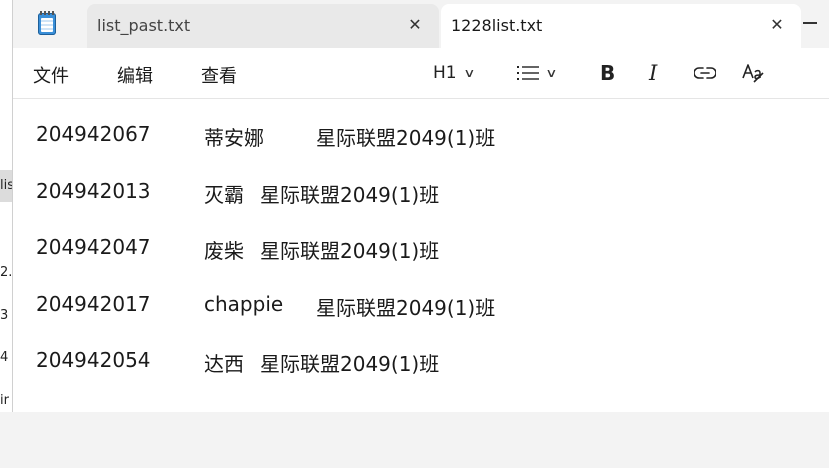 This screenshot has height=468, width=829. What do you see at coordinates (263, 26) in the screenshot?
I see `tab-list-past: list_past.txt ✕` at bounding box center [263, 26].